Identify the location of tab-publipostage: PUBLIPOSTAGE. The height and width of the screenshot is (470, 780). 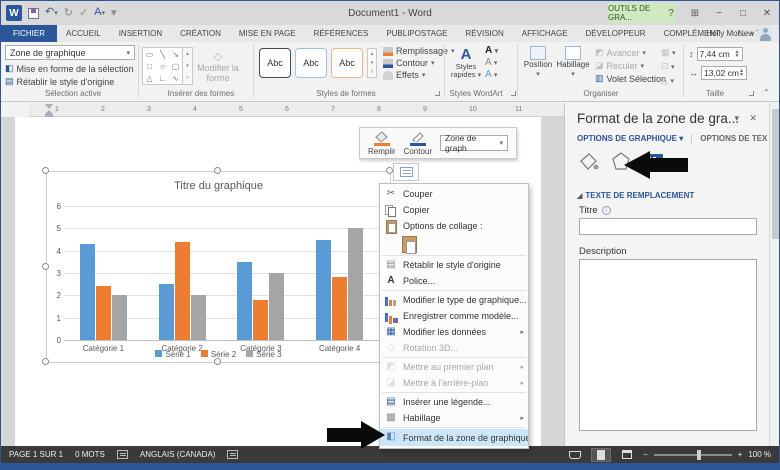
(416, 33).